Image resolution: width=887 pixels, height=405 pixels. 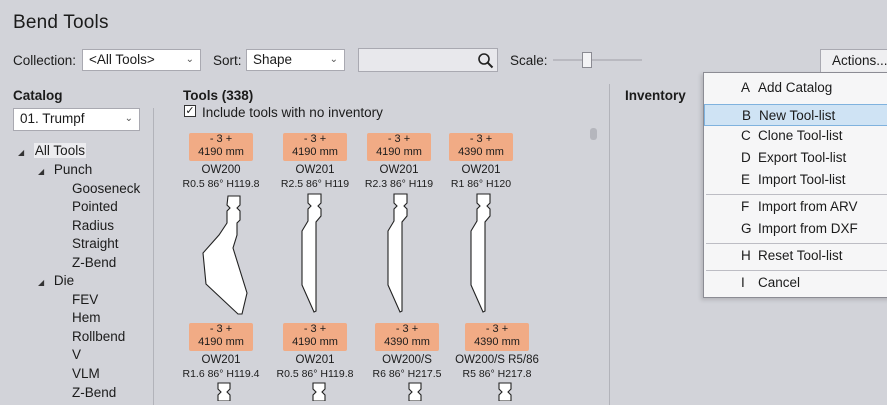 I want to click on tree-item-fev: FEV, so click(x=85, y=300).